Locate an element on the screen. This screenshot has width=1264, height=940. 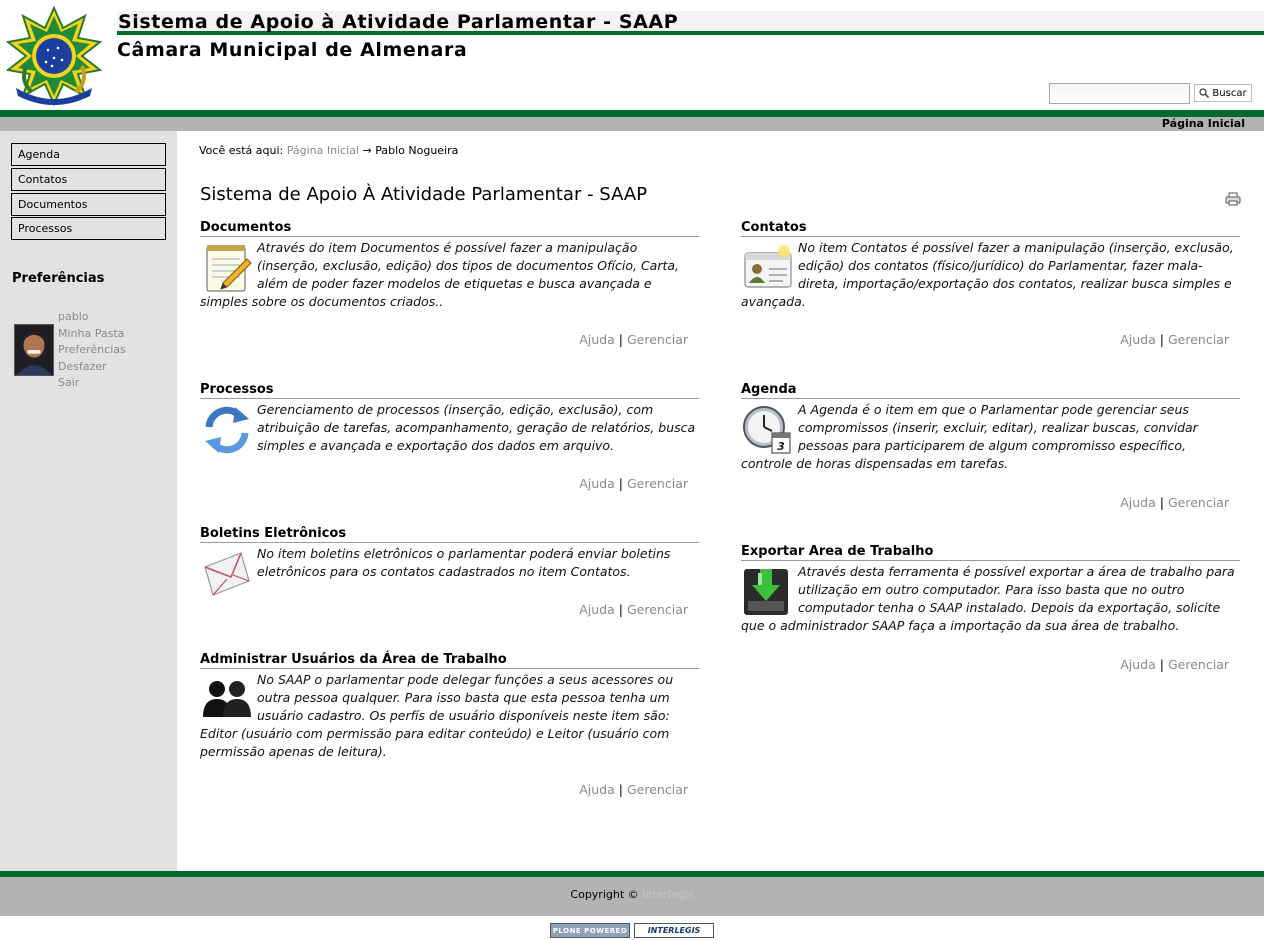
home-link: Página Inicial is located at coordinates (1203, 124).